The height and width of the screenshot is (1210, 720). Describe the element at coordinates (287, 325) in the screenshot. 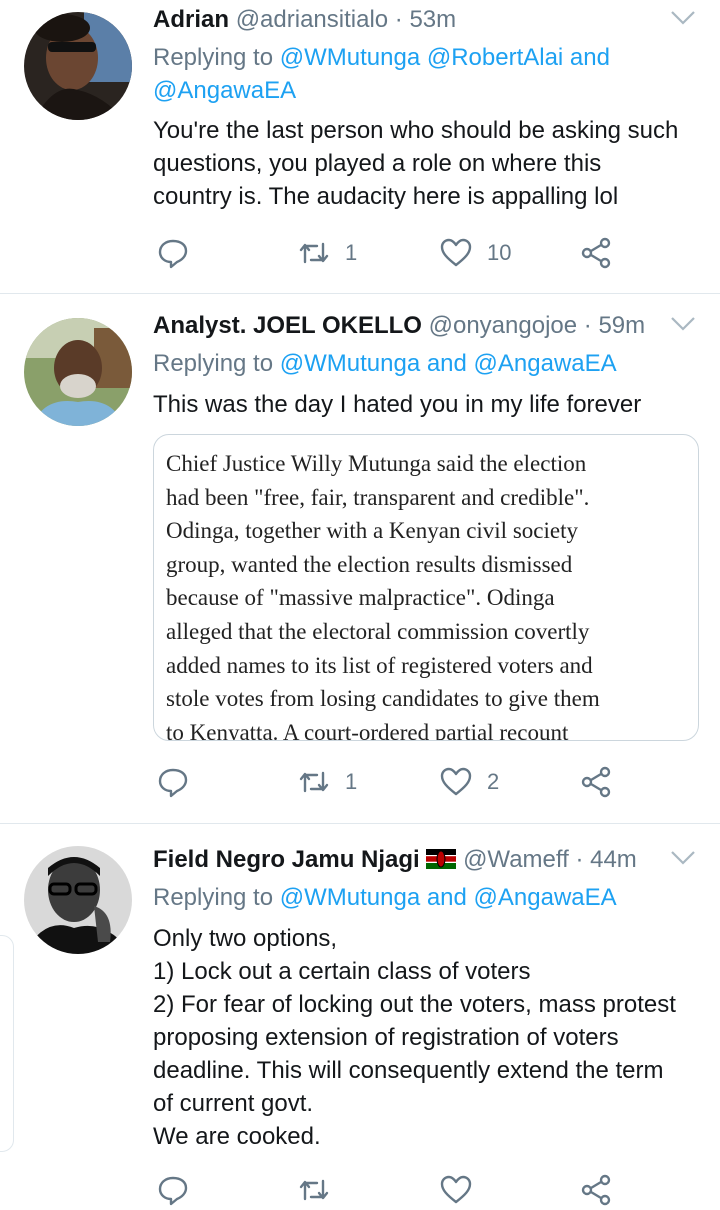

I see `display-name: Analyst. JOEL OKELLO` at that location.